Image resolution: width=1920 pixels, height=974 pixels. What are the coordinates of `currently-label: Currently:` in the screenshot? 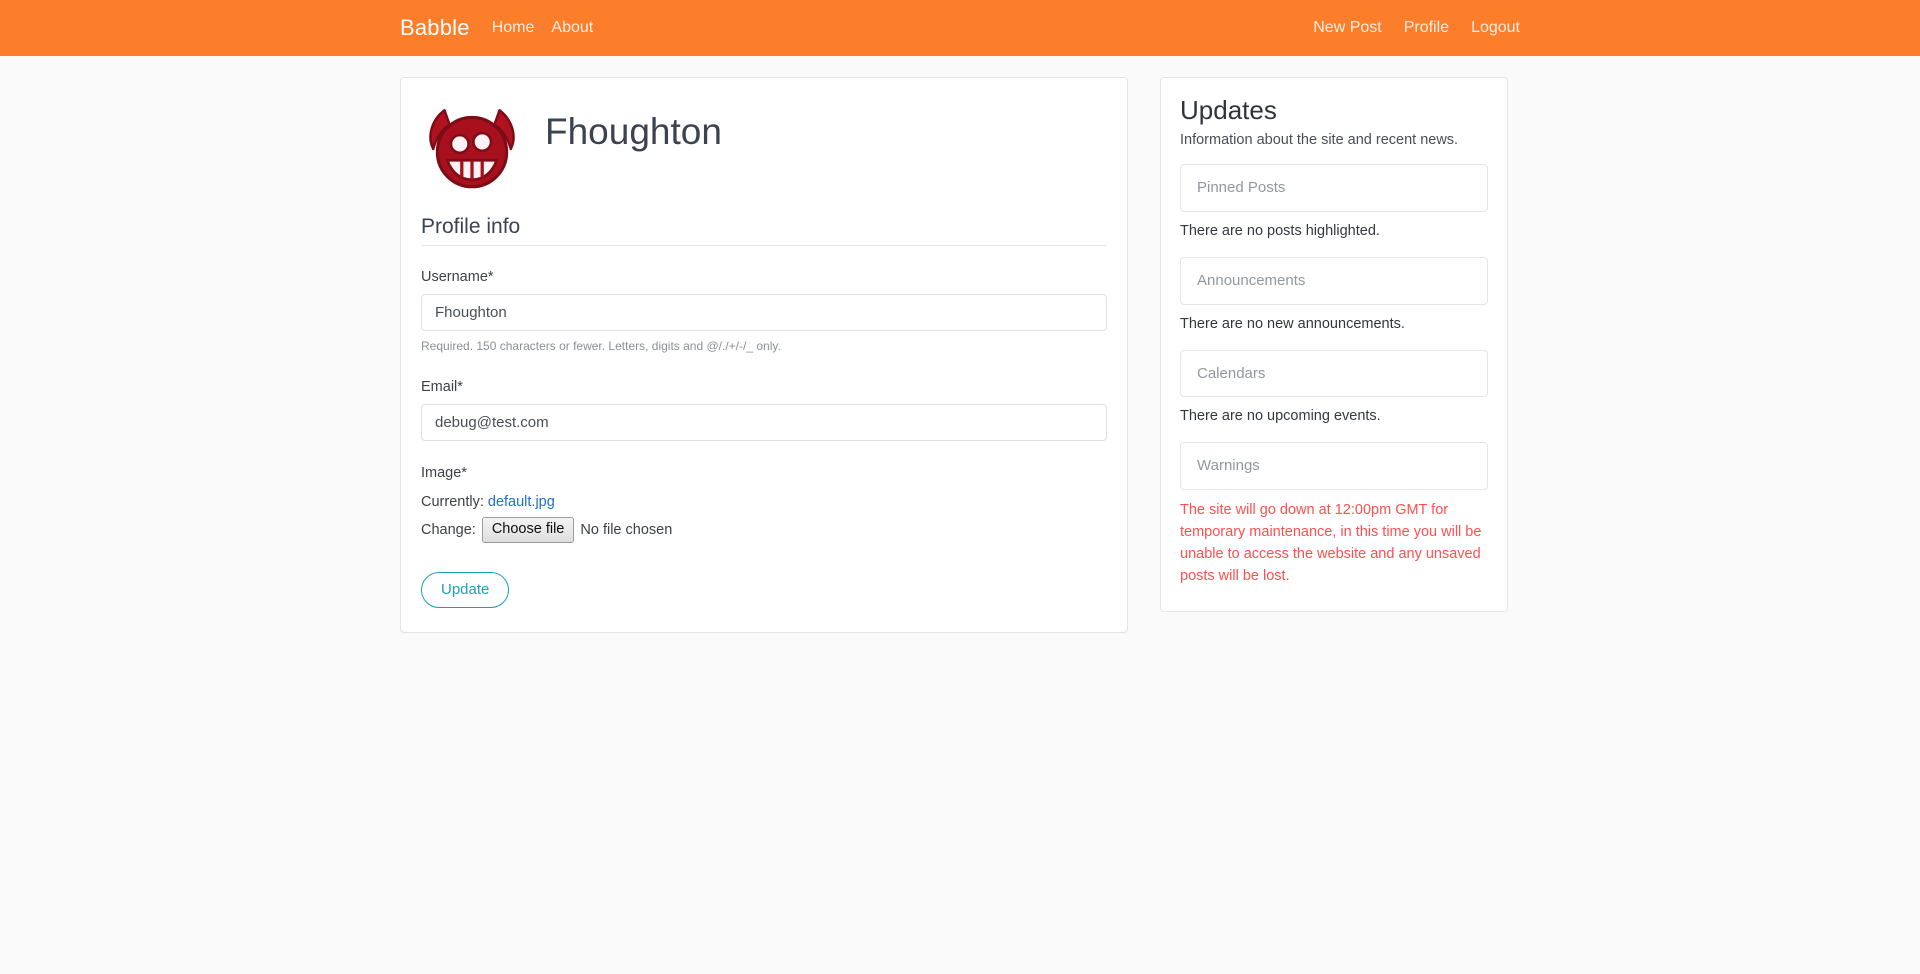 It's located at (452, 501).